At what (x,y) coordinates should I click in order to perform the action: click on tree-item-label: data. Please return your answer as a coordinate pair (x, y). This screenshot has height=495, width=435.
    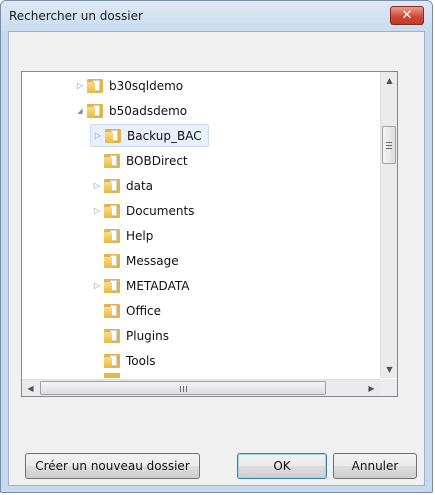
    Looking at the image, I should click on (140, 185).